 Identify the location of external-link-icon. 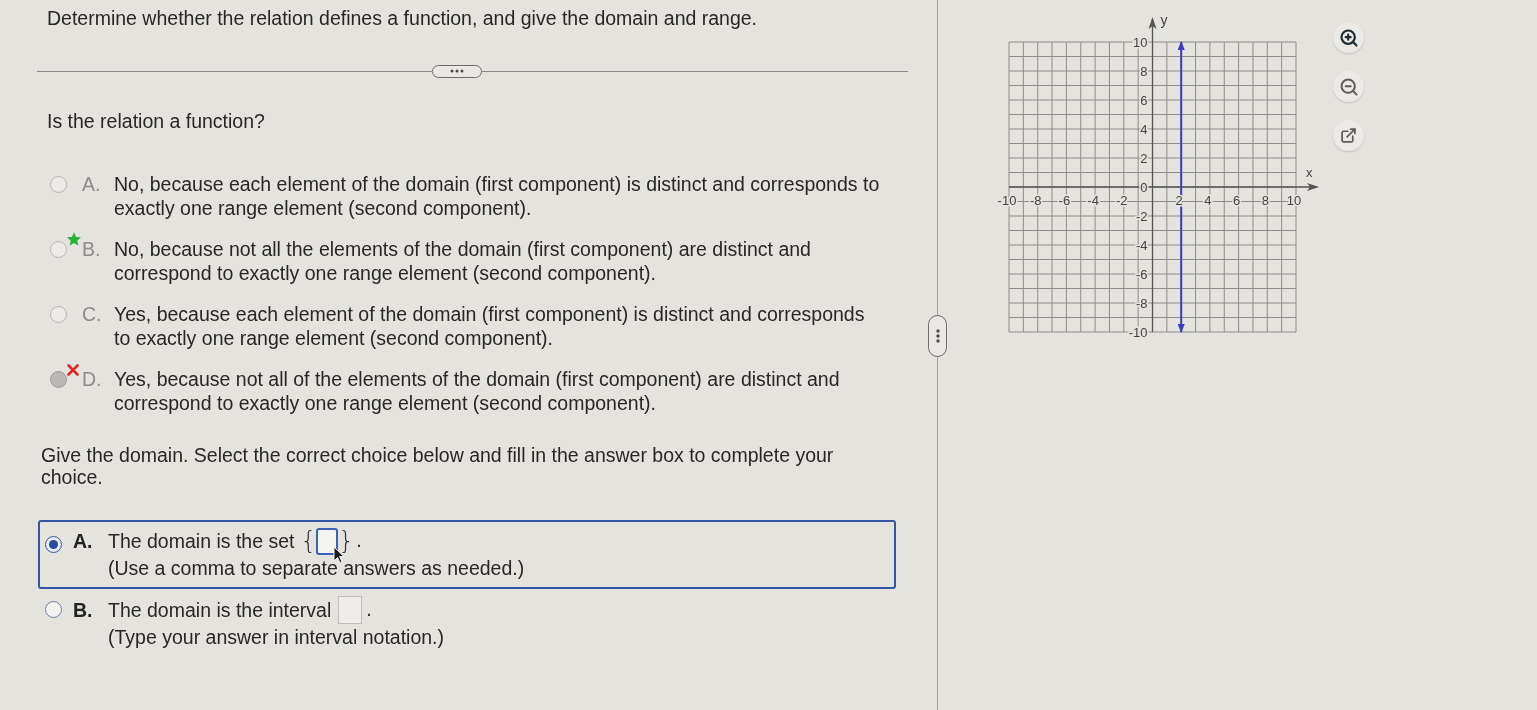
(1348, 135).